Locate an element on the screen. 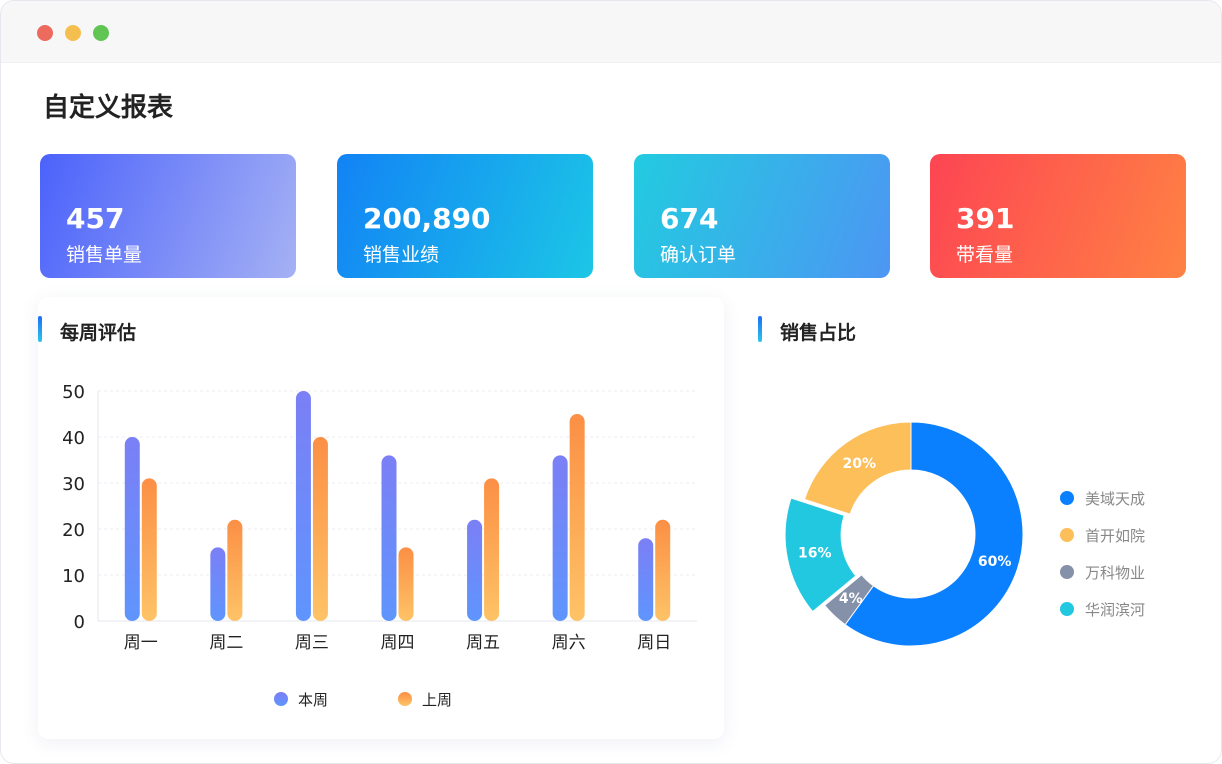  stat-label: 销售业绩 is located at coordinates (401, 255).